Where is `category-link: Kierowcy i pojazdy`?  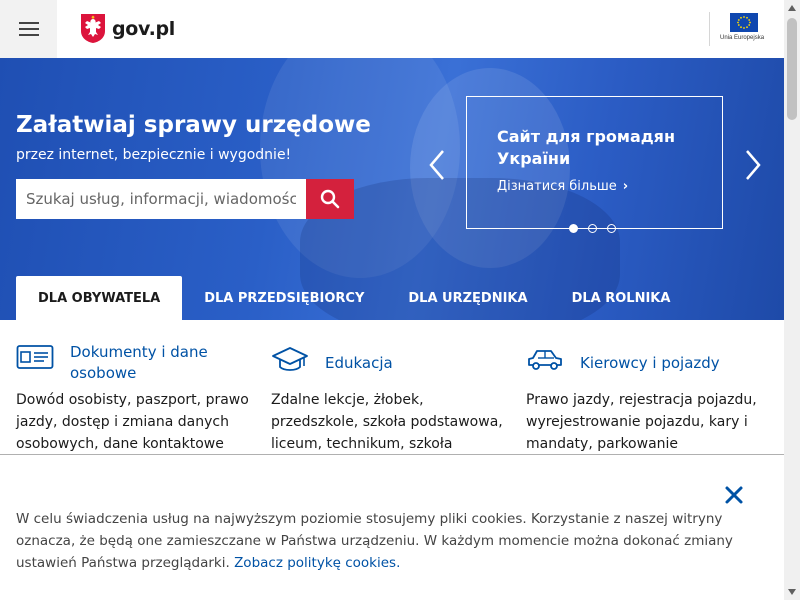 category-link: Kierowcy i pojazdy is located at coordinates (623, 362).